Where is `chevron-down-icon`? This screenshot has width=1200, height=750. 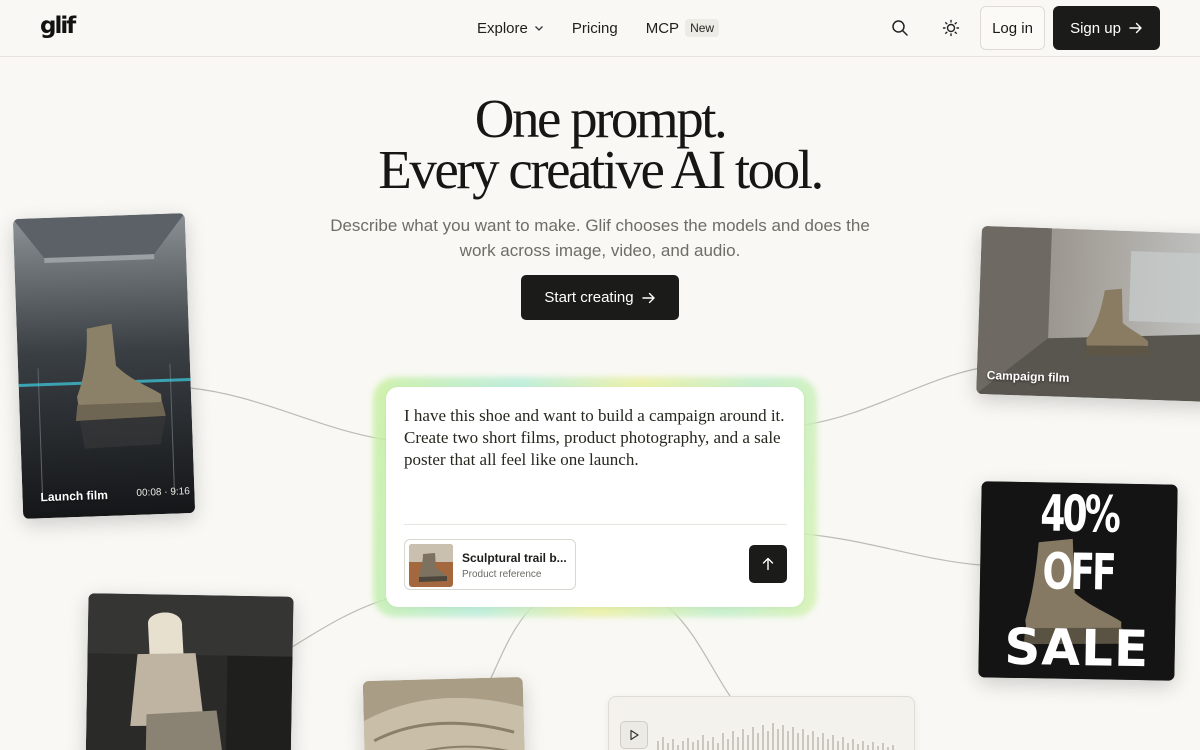 chevron-down-icon is located at coordinates (538, 28).